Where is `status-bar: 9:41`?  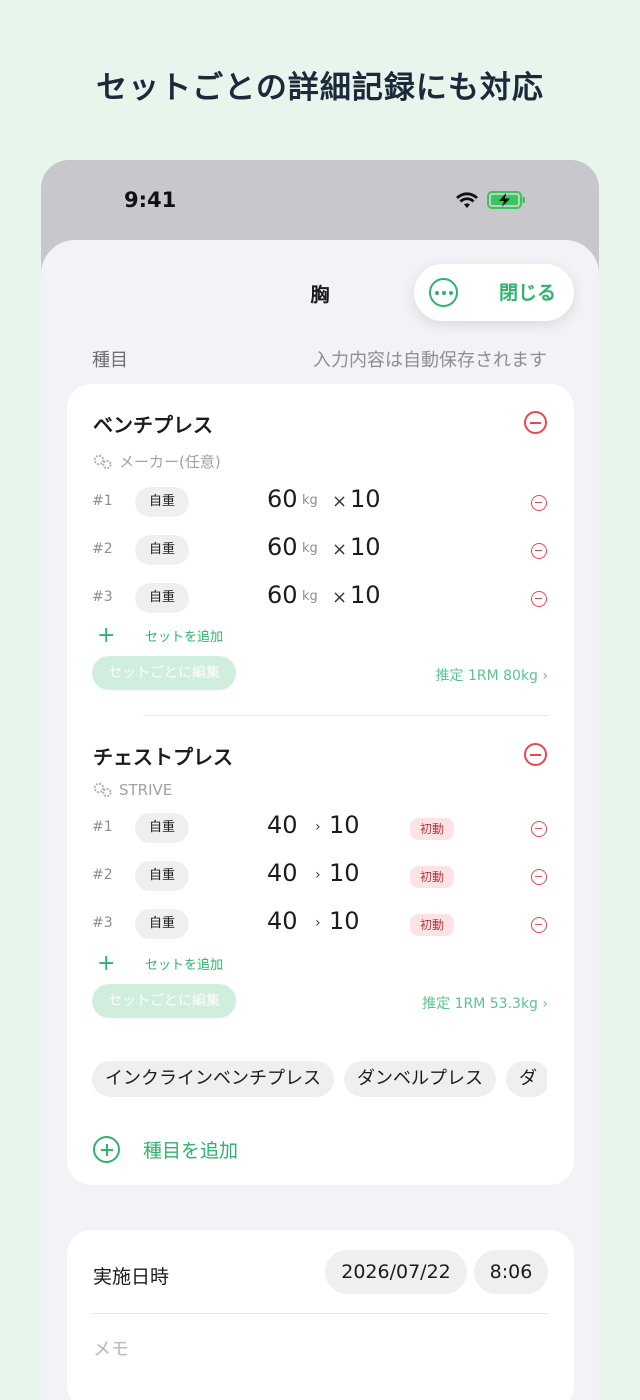 status-bar: 9:41 is located at coordinates (320, 200).